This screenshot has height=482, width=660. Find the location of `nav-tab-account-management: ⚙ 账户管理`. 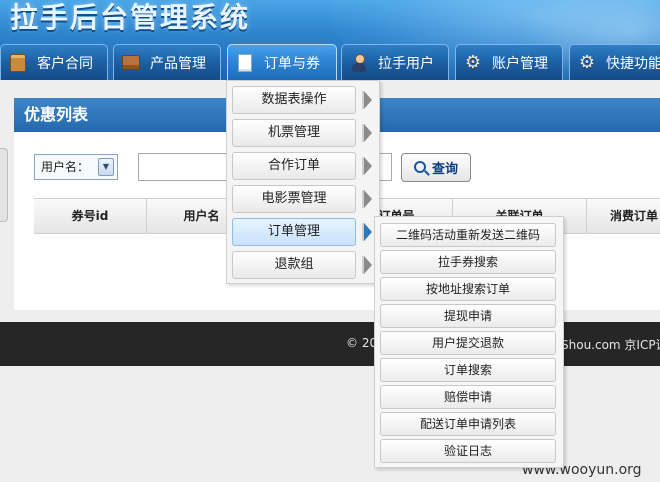

nav-tab-account-management: ⚙ 账户管理 is located at coordinates (509, 62).